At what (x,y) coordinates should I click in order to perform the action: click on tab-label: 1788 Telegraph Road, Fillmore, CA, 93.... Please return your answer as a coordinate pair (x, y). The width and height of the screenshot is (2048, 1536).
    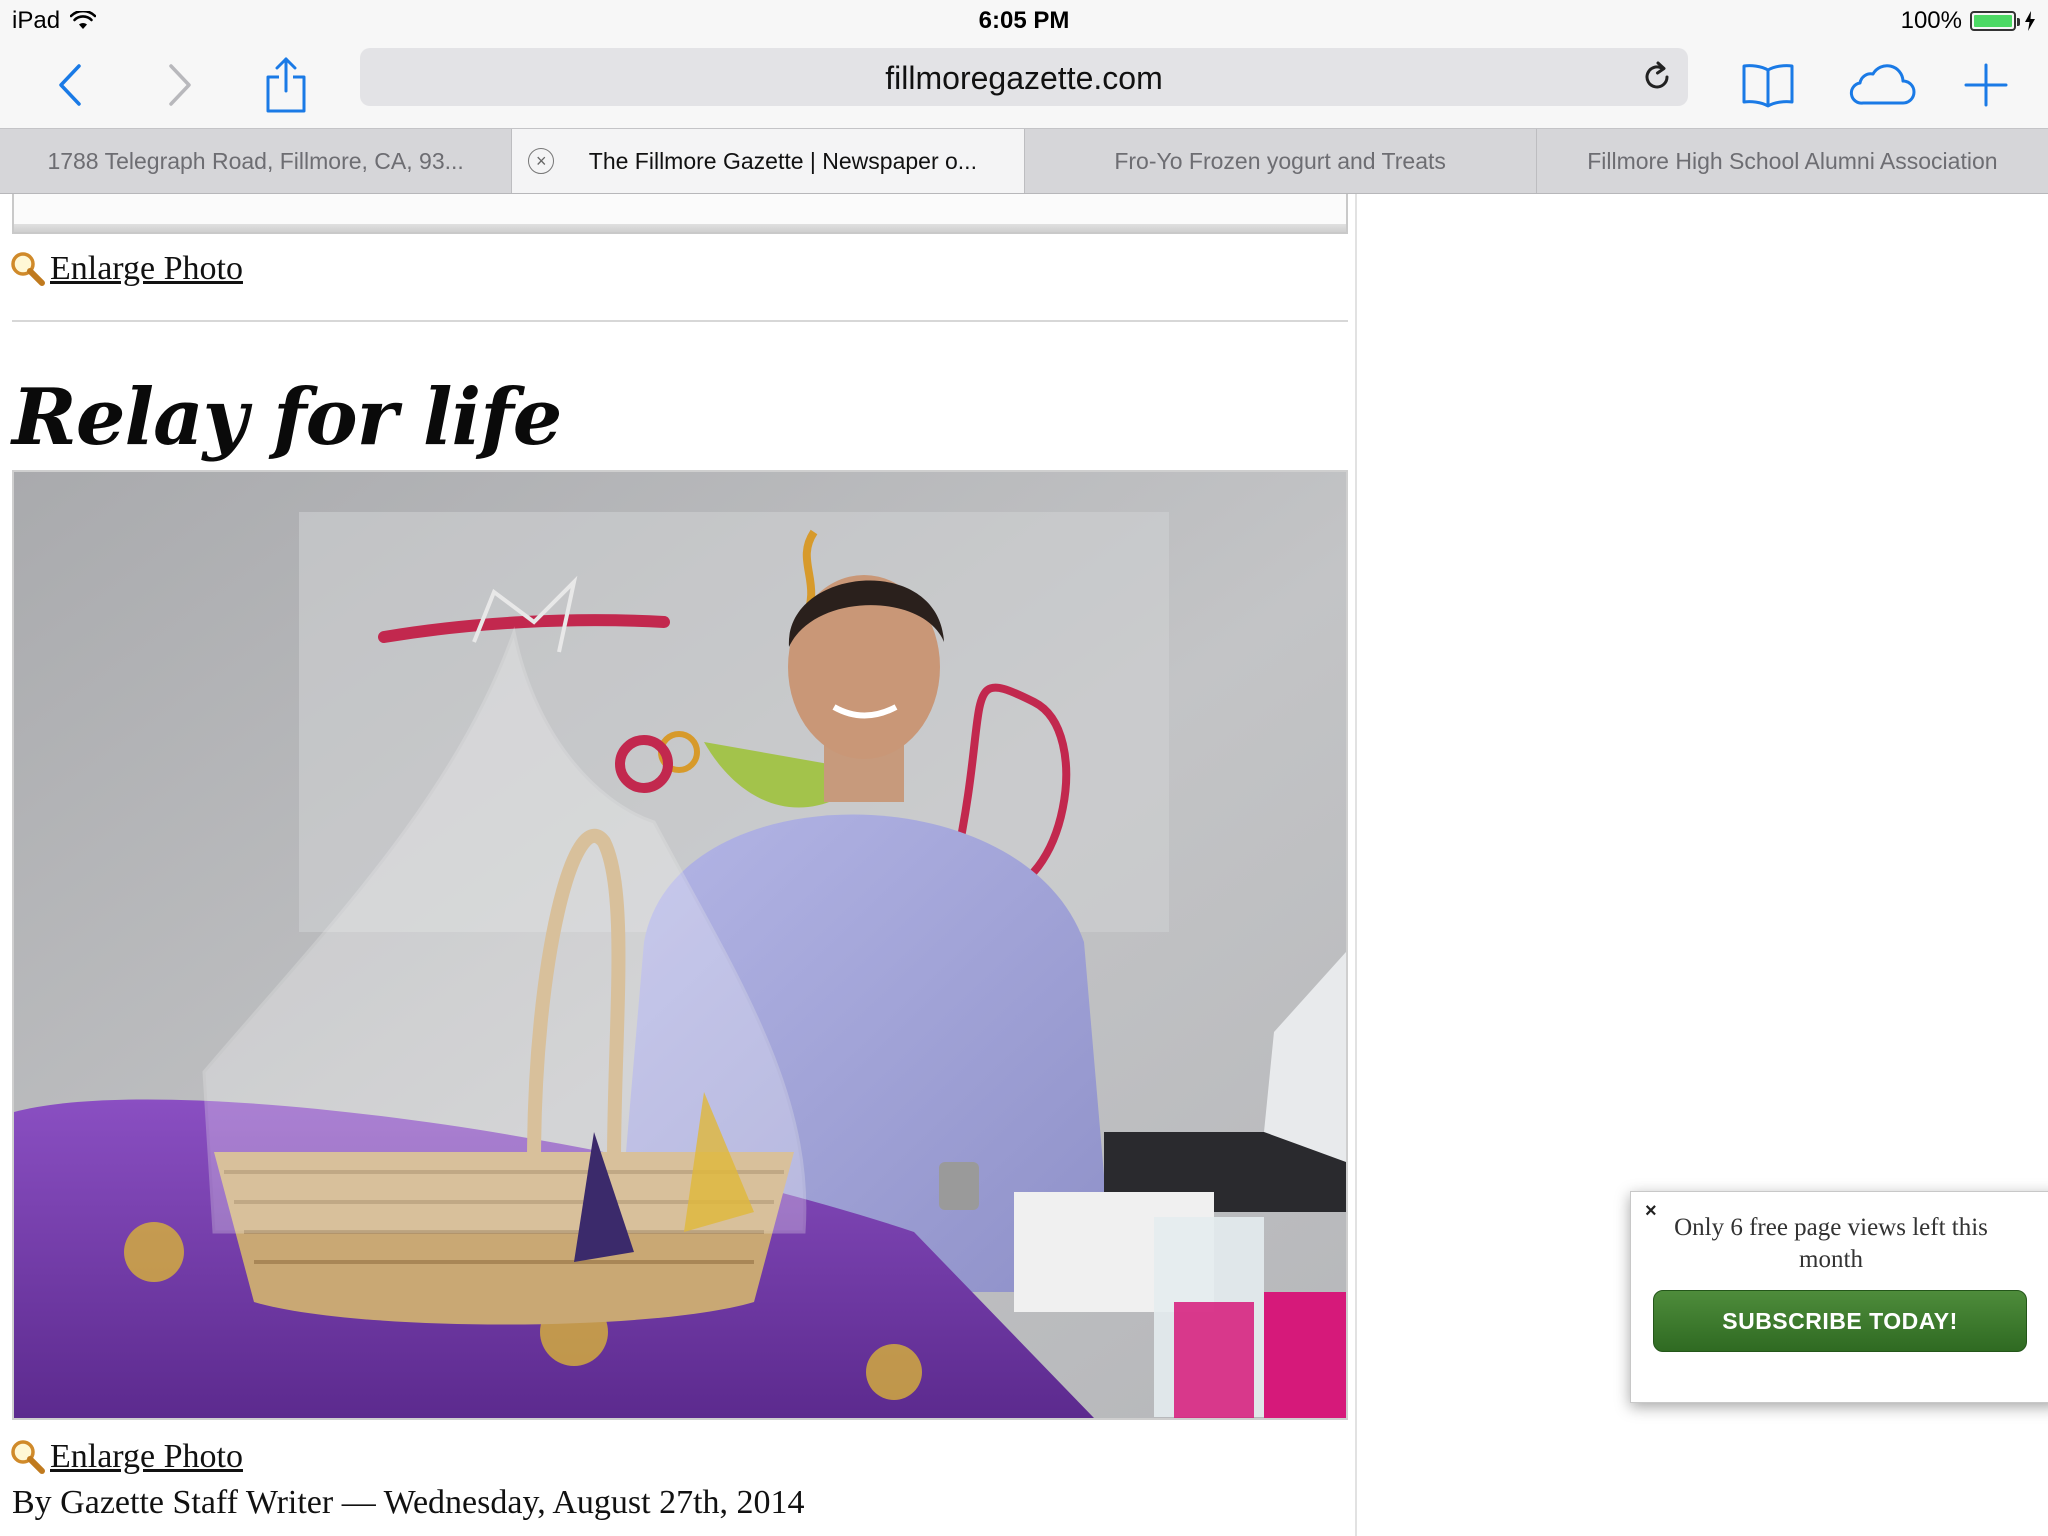
    Looking at the image, I should click on (255, 160).